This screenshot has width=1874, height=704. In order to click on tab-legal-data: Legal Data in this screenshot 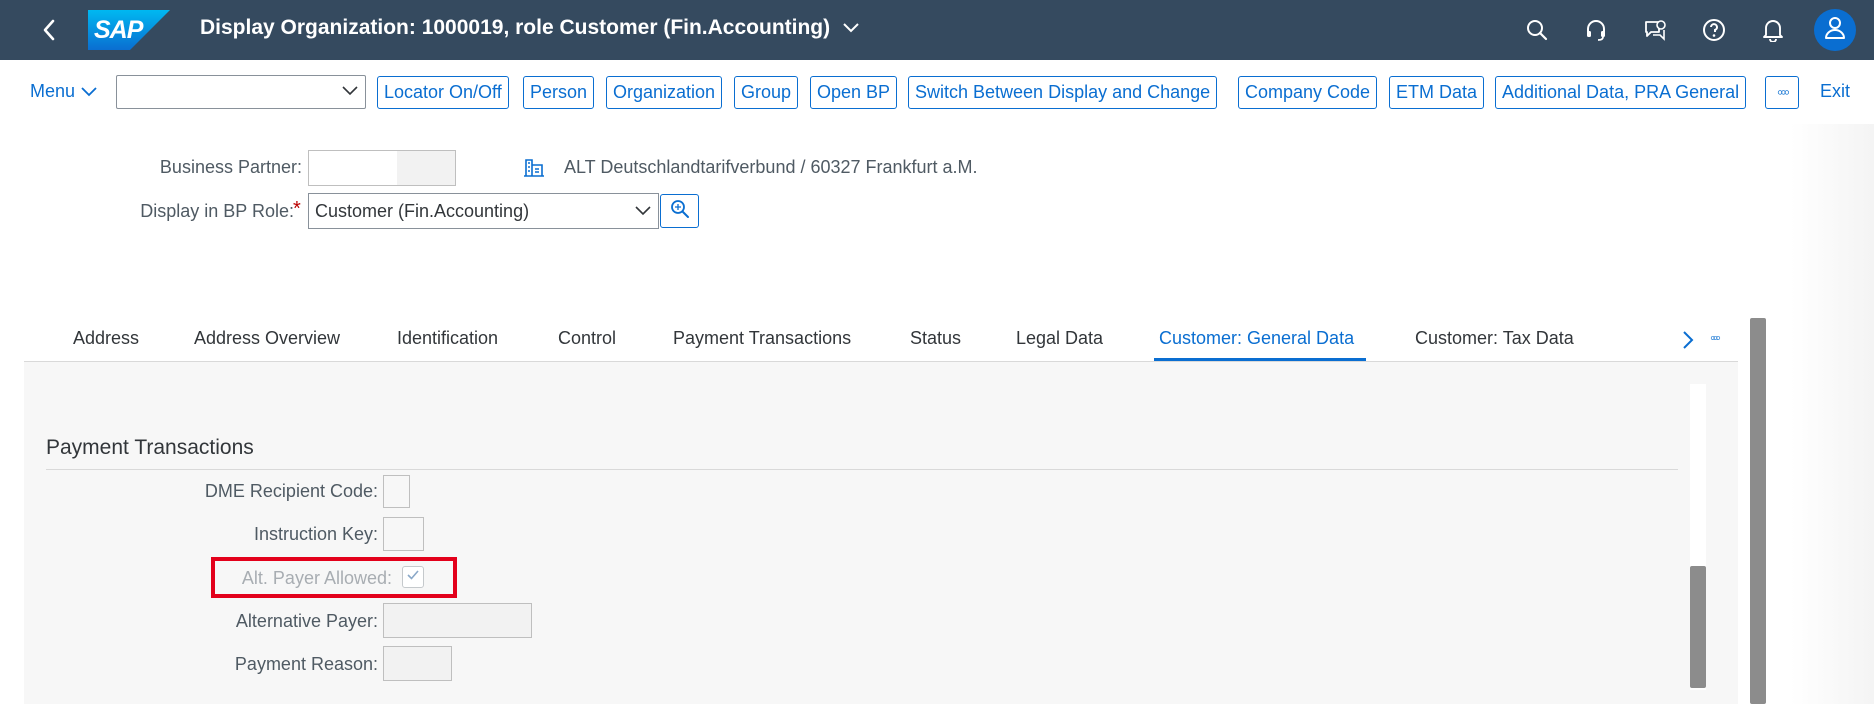, I will do `click(1059, 338)`.